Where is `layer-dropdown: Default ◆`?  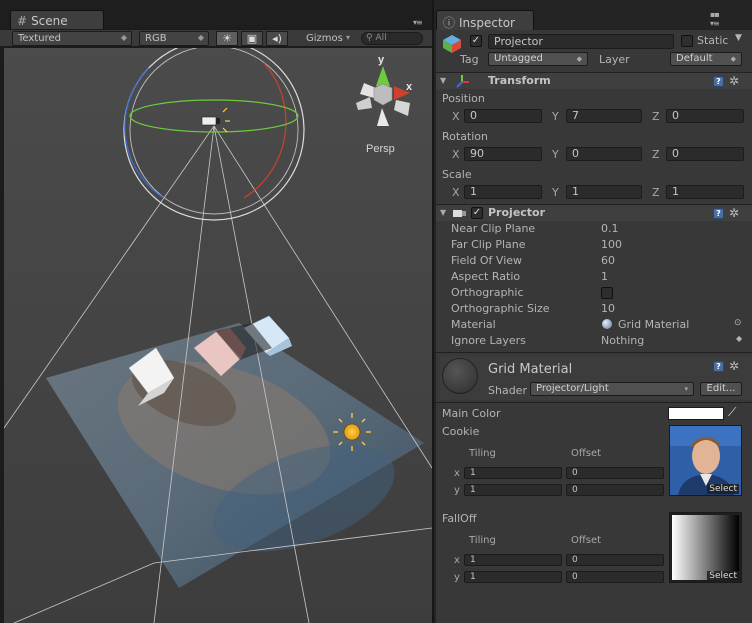
layer-dropdown: Default ◆ is located at coordinates (706, 59).